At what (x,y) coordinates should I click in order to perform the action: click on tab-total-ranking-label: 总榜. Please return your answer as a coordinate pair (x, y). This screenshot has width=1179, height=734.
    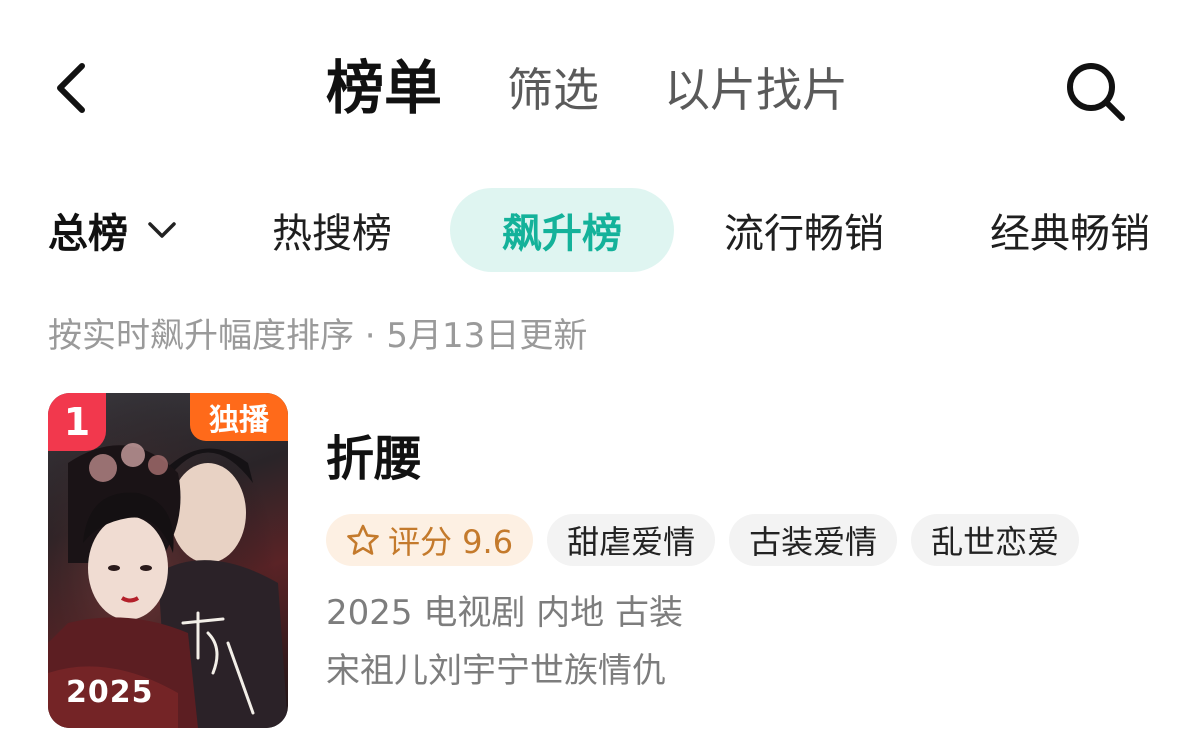
    Looking at the image, I should click on (88, 234).